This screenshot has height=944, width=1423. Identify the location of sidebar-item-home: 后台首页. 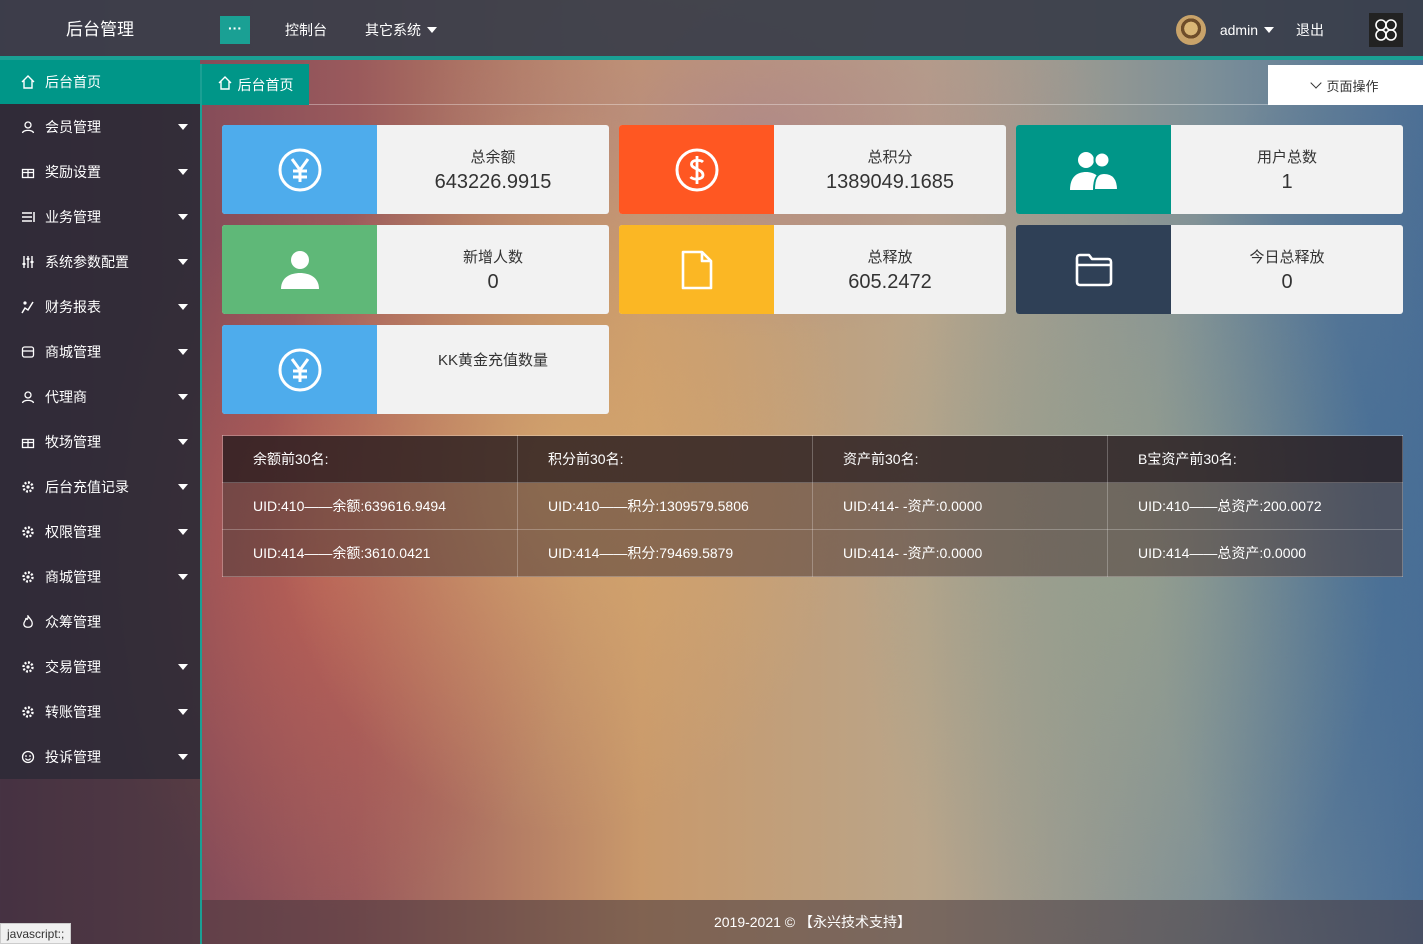
(100, 82).